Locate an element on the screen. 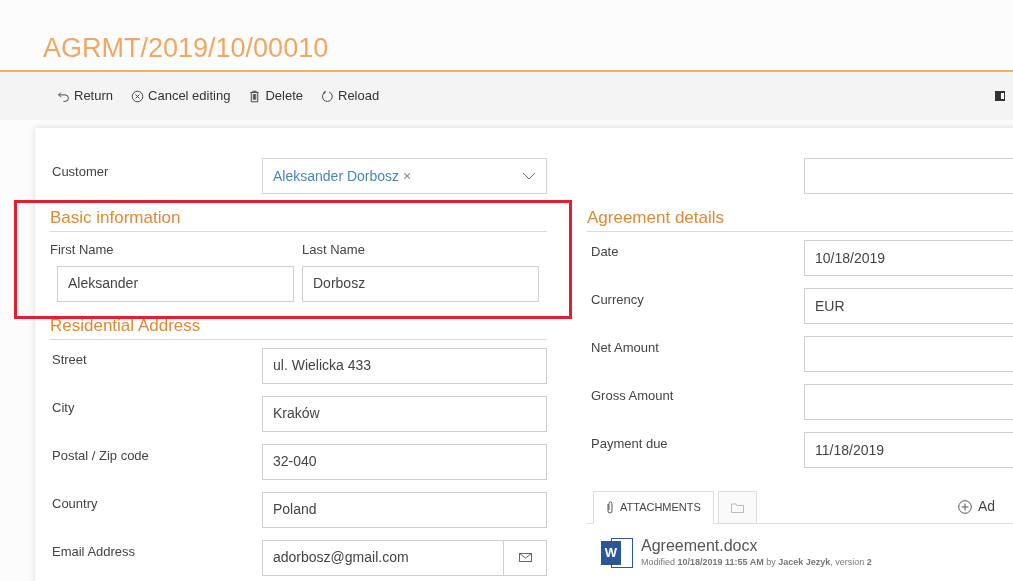  field-label: Payment due is located at coordinates (629, 444).